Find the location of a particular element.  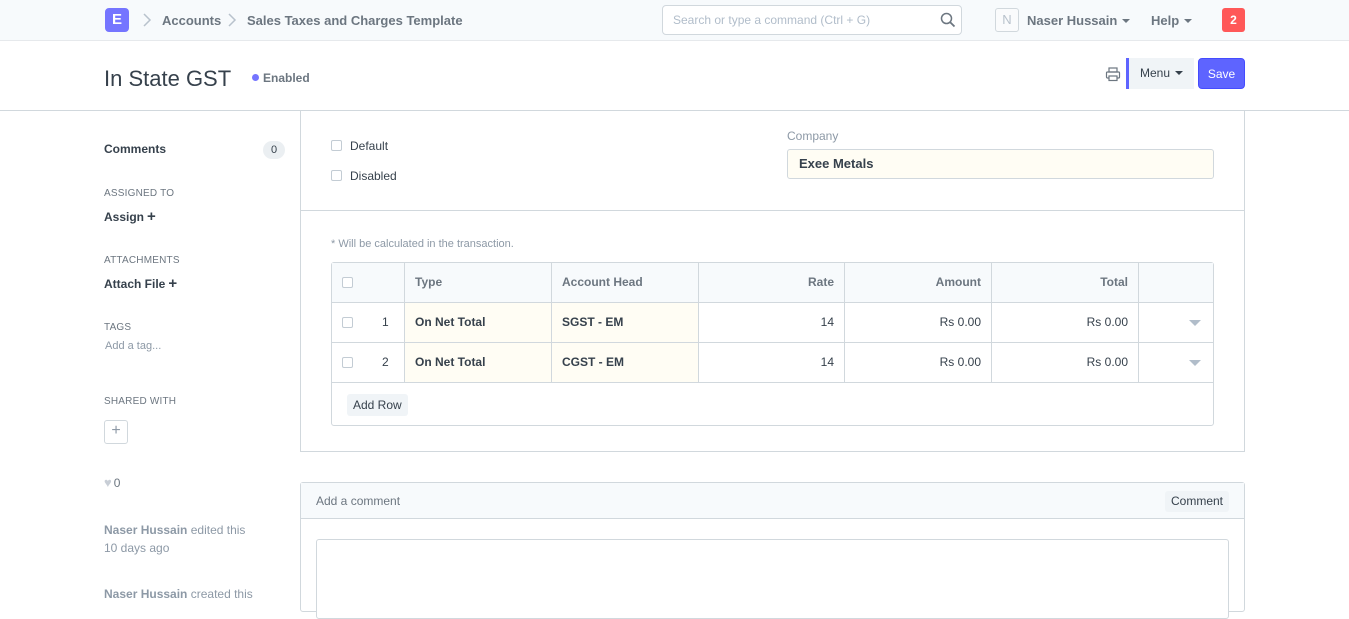

print-icon is located at coordinates (1113, 74).